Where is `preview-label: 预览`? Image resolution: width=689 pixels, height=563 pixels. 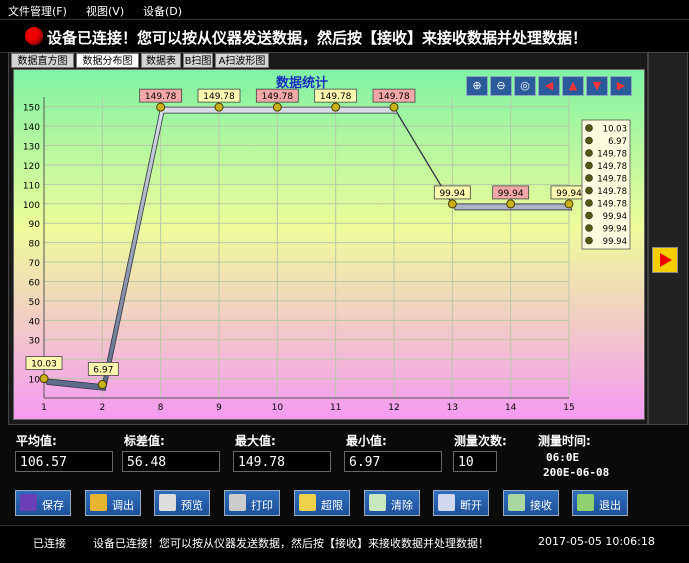 preview-label: 预览 is located at coordinates (192, 505).